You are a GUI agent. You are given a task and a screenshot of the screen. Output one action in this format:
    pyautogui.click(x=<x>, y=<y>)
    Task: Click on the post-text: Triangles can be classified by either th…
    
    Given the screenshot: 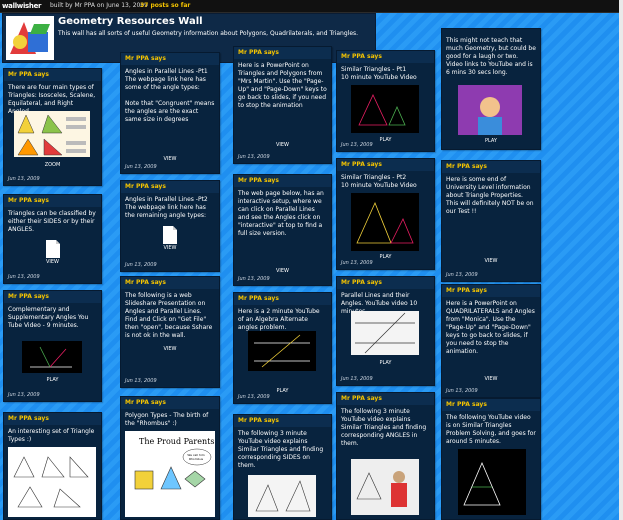 What is the action you would take?
    pyautogui.click(x=52, y=221)
    